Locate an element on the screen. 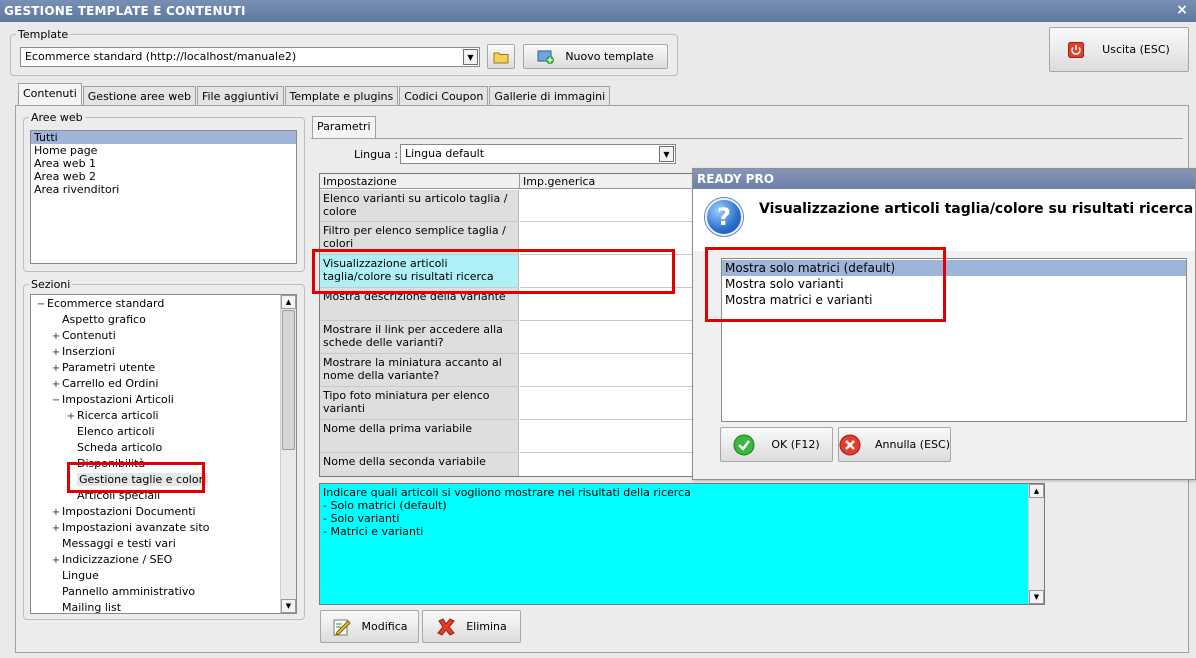  tree-item: Pannello amministrativo is located at coordinates (122, 592).